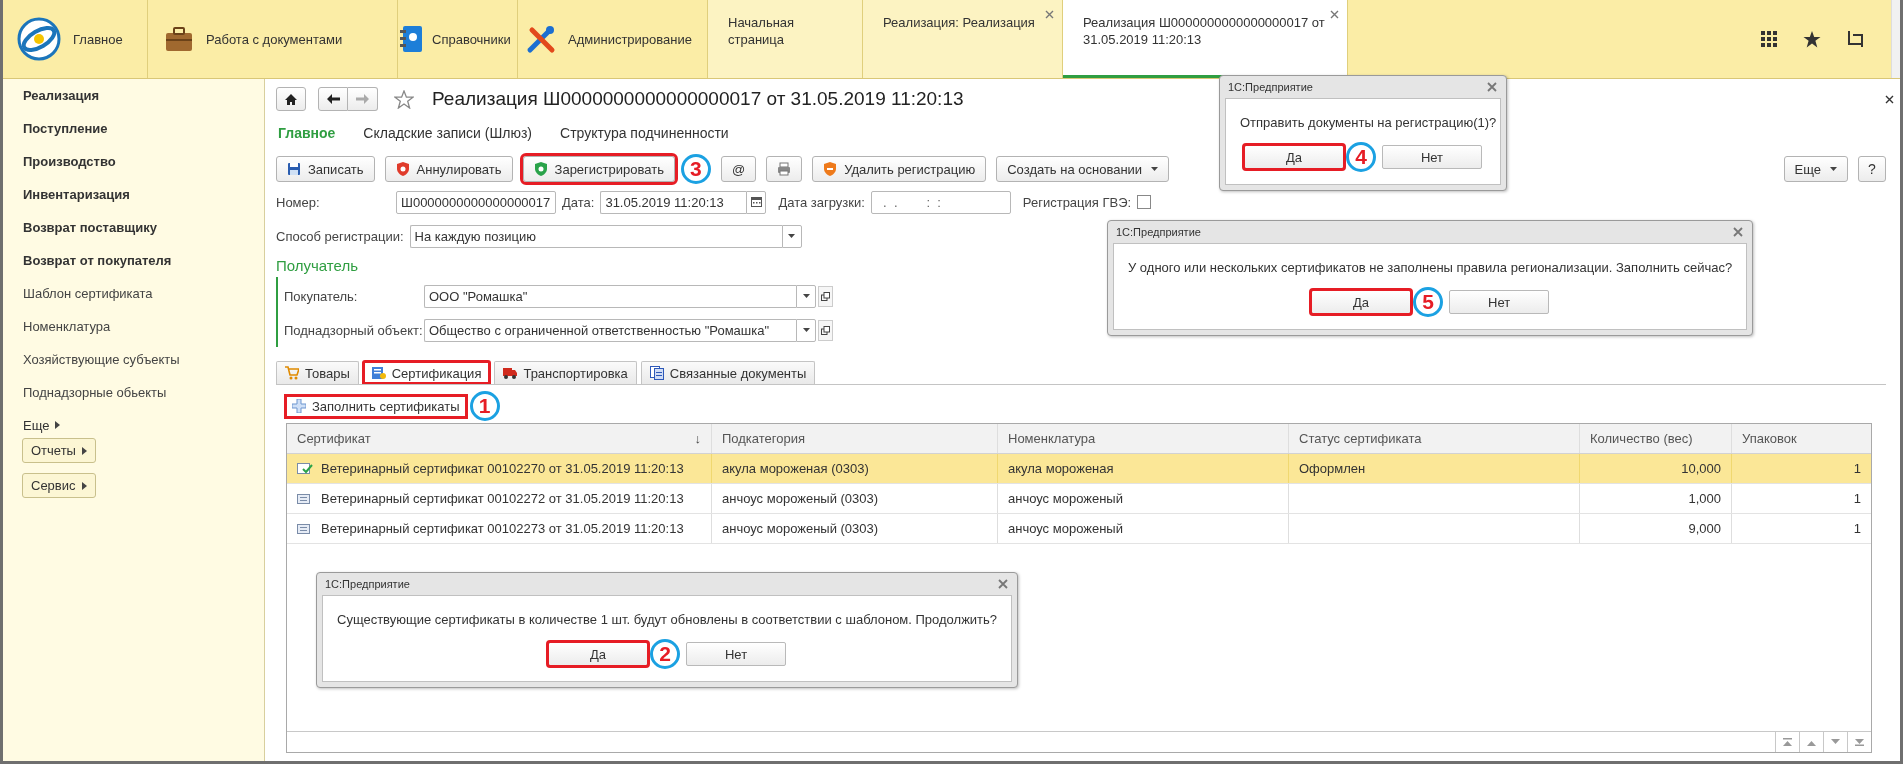  I want to click on dialog-message: У одного или нескольких сертификатов не заполнены правила регионализации. Заполнить сейчас?, so click(1430, 267).